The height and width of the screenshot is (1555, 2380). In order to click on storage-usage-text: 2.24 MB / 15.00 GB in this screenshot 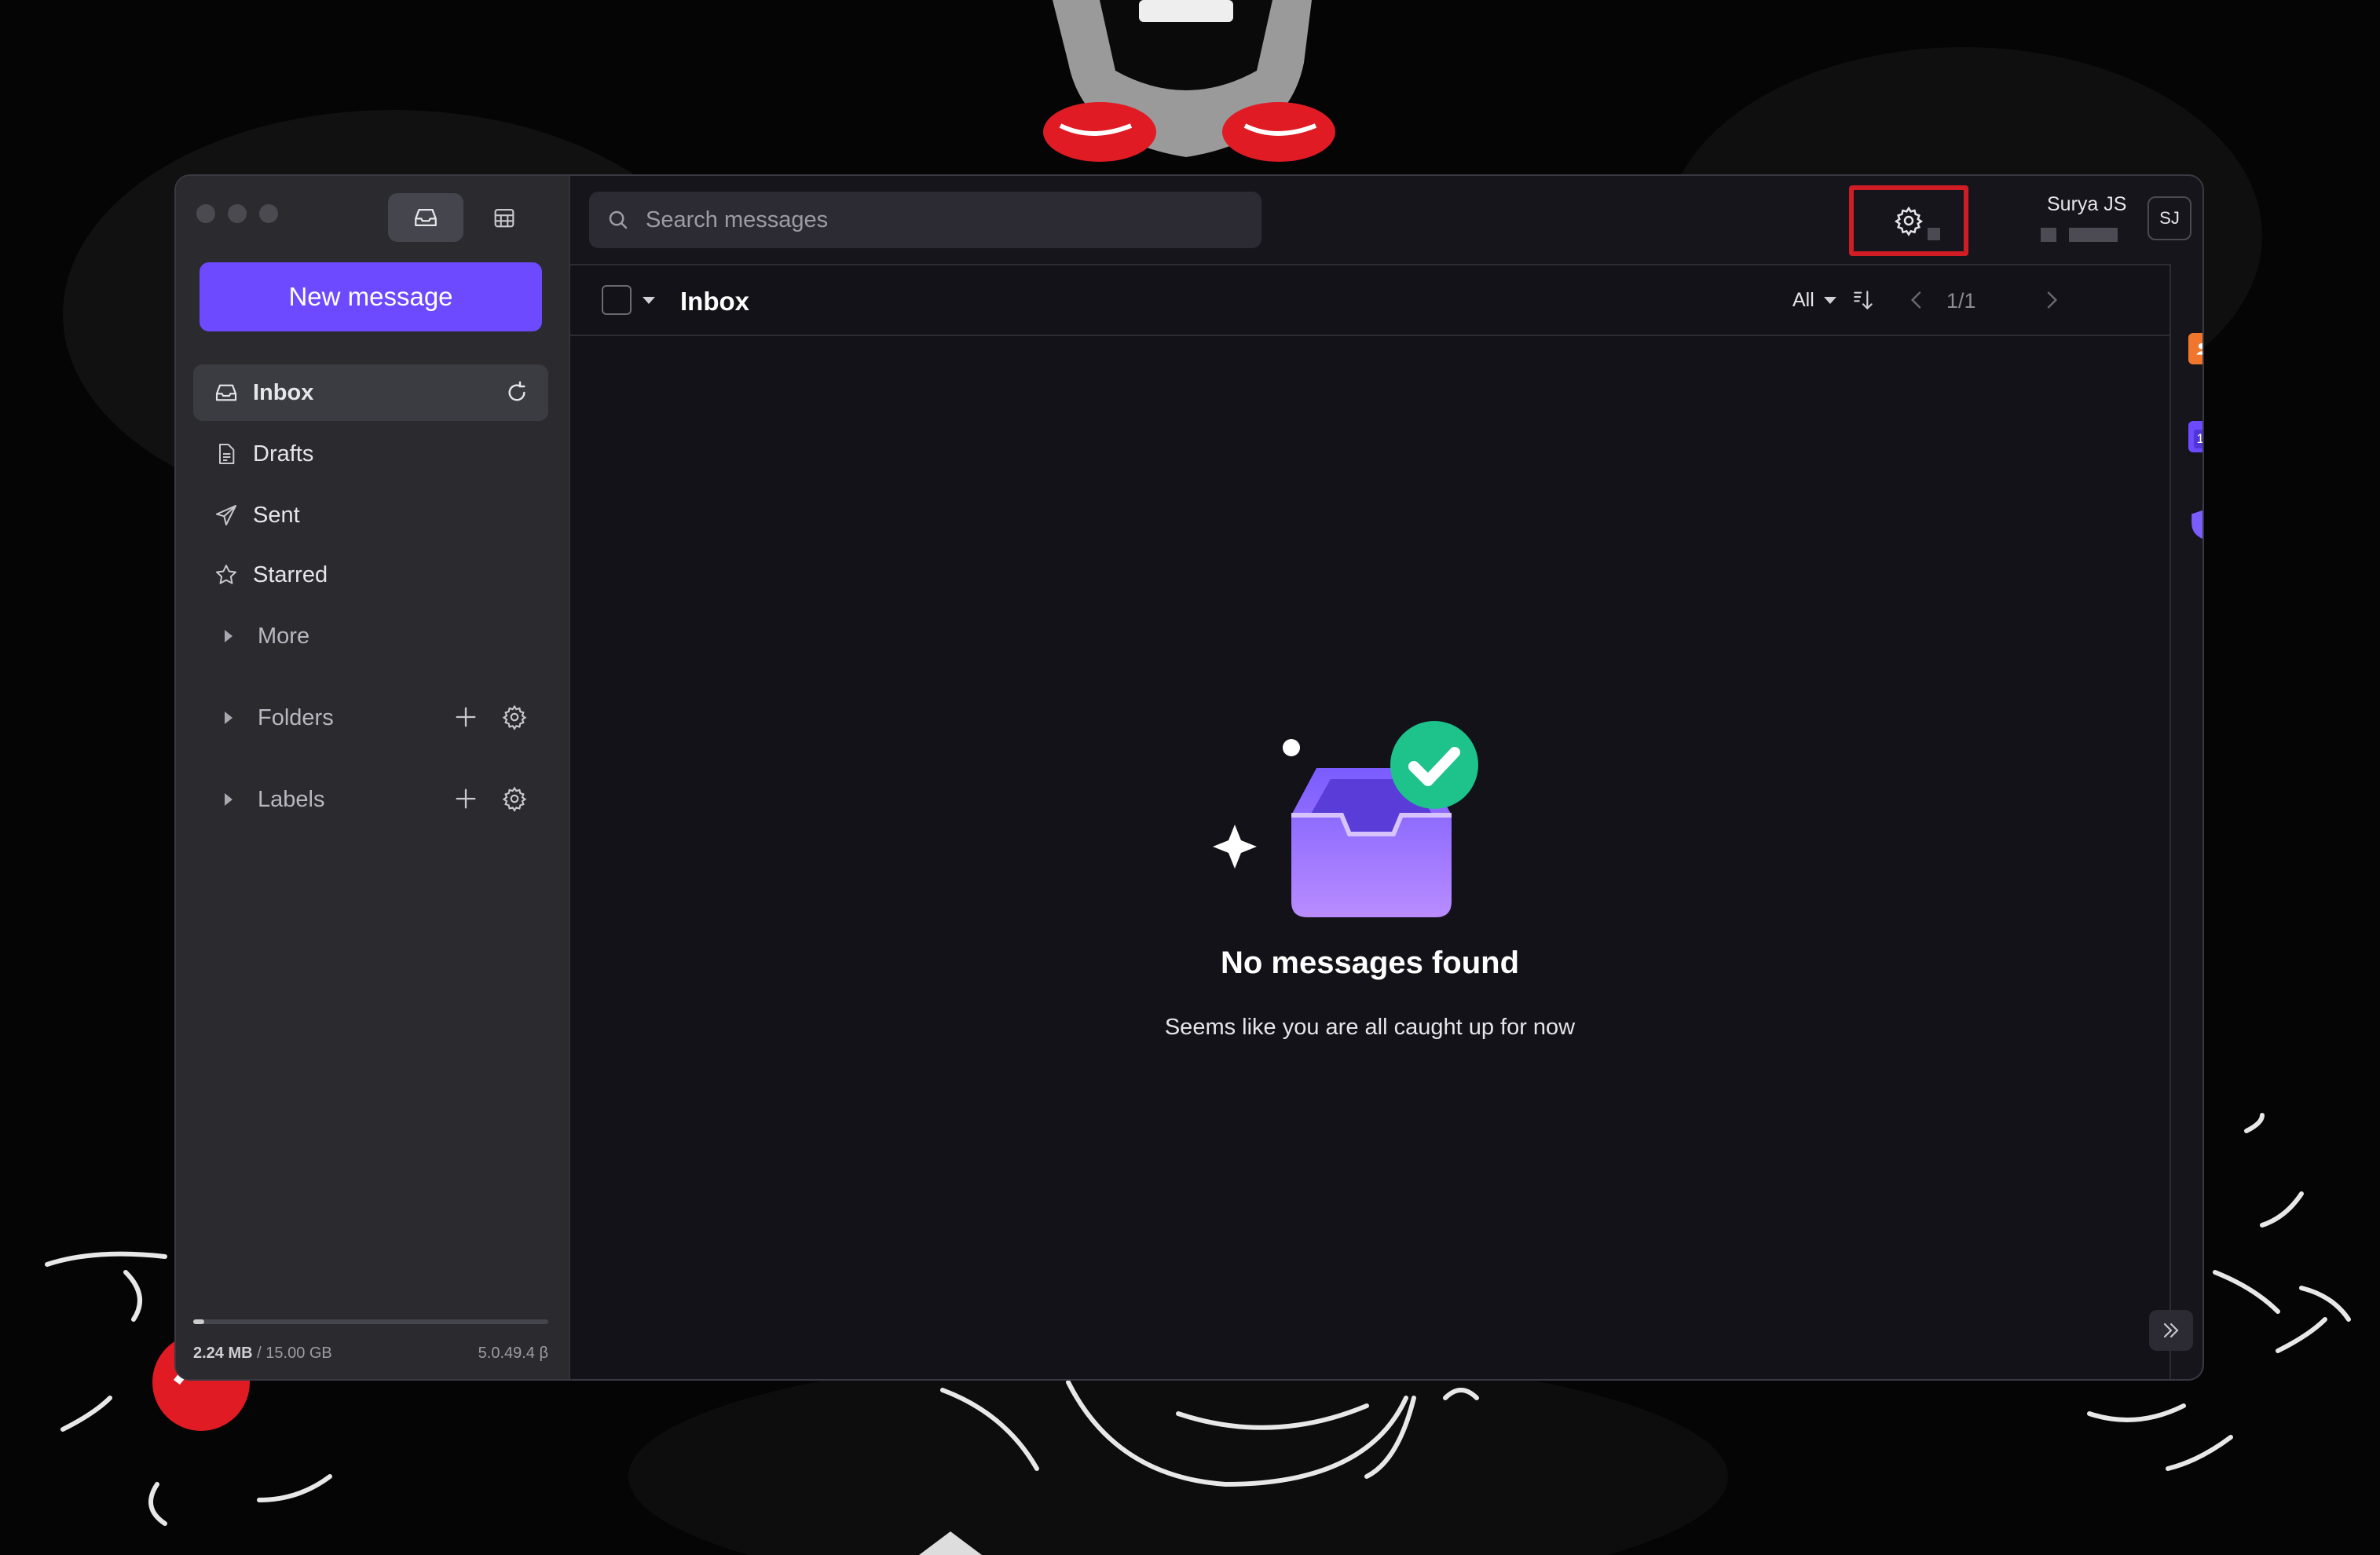, I will do `click(262, 1354)`.